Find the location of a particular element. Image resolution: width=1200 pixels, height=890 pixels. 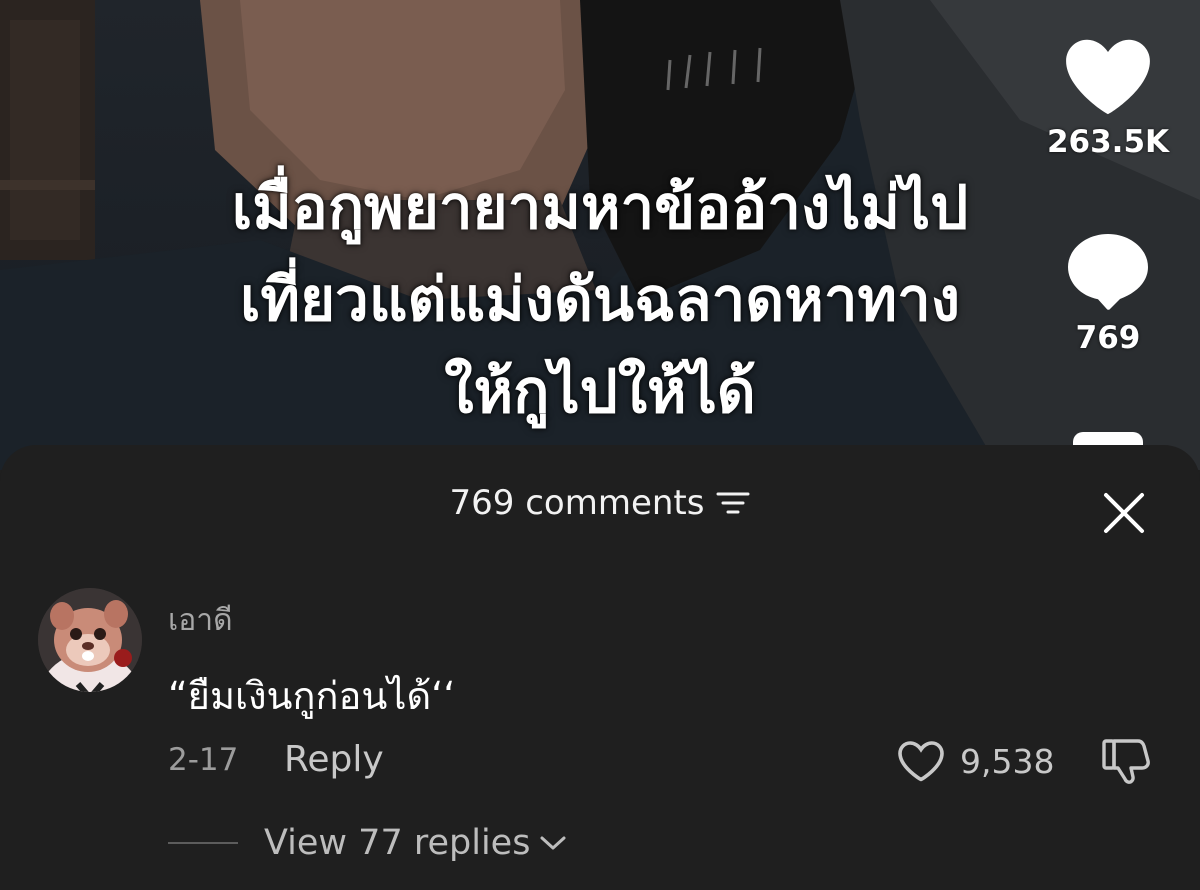

replies-divider is located at coordinates (203, 843).